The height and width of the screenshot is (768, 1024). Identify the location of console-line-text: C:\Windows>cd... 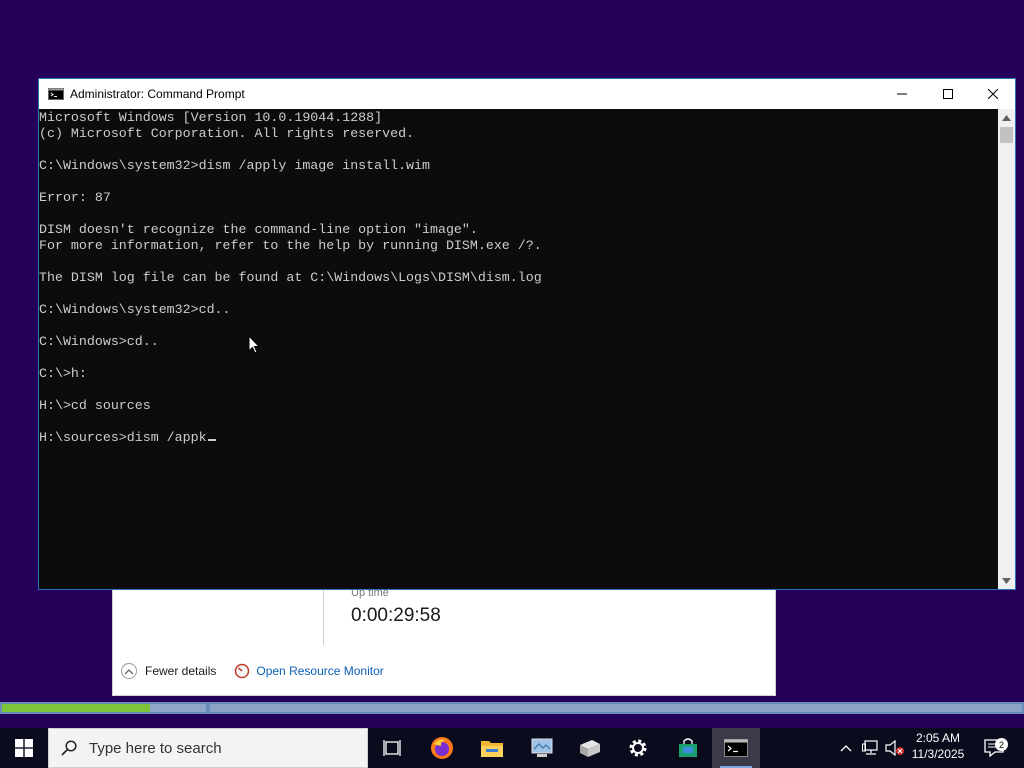
(99, 341).